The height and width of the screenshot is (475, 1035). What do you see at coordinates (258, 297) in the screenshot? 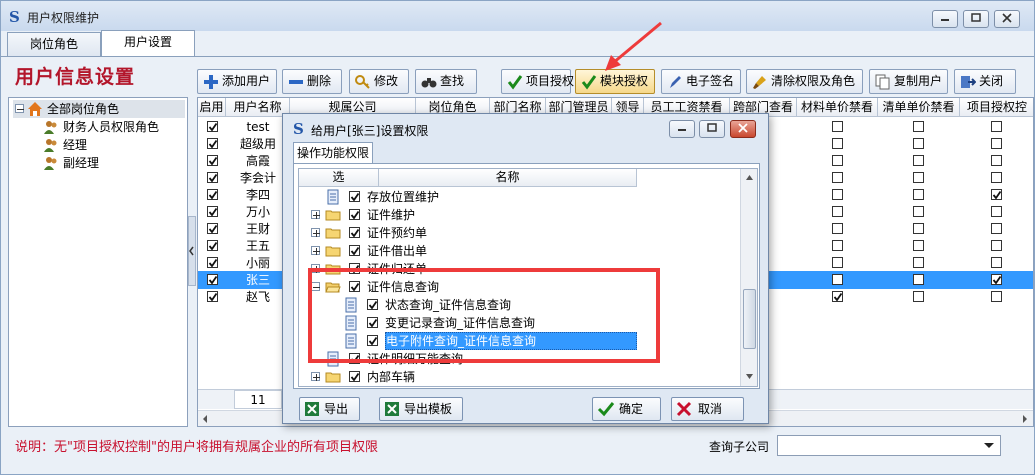
I see `user-name-cell: 赵飞` at bounding box center [258, 297].